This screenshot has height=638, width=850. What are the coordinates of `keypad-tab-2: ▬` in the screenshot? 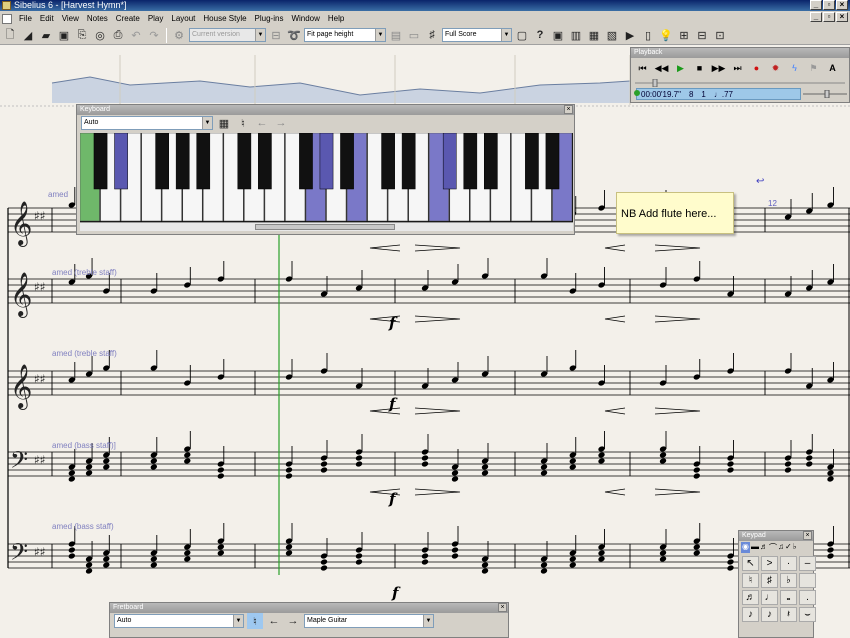 It's located at (755, 547).